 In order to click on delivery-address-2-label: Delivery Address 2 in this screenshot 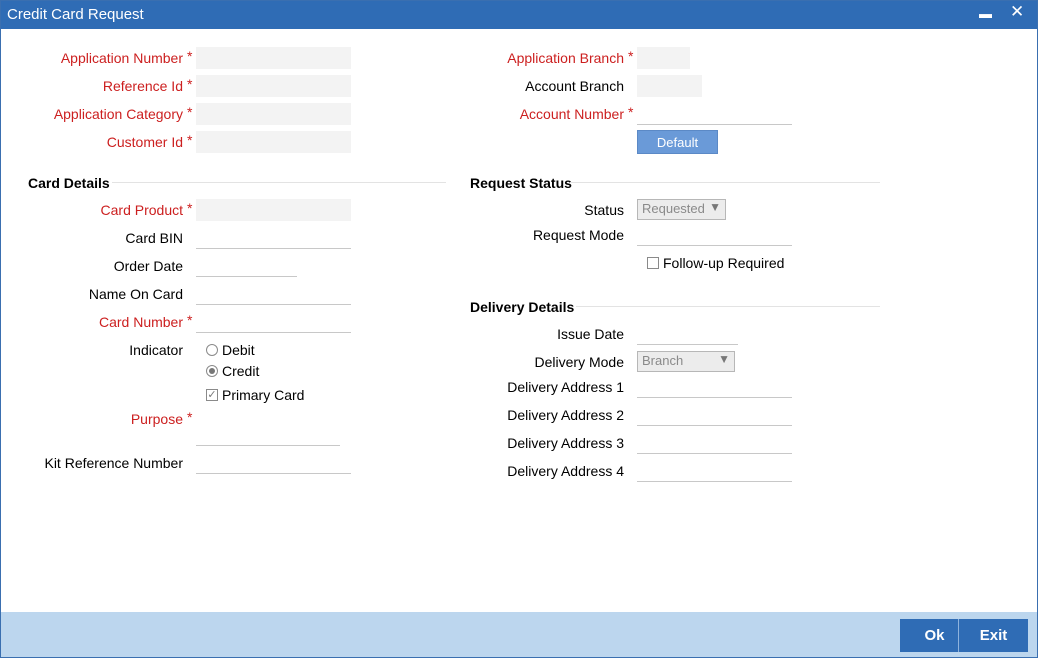, I will do `click(565, 415)`.